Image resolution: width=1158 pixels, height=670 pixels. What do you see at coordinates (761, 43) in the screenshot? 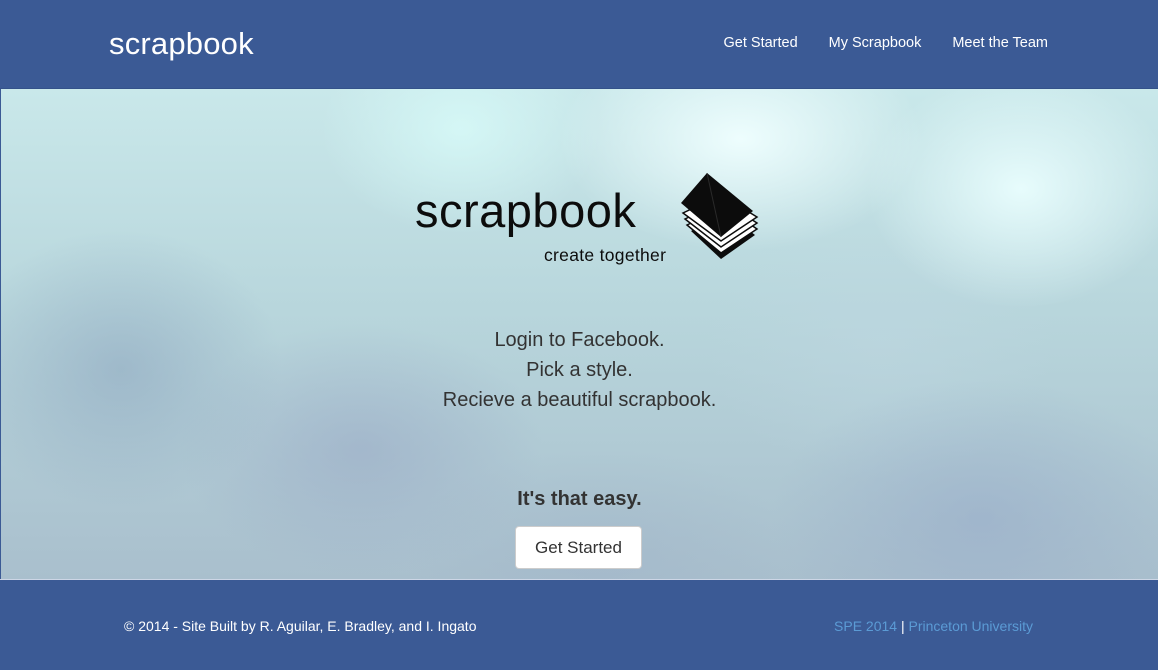
I see `nav-link-get-started: Get Started` at bounding box center [761, 43].